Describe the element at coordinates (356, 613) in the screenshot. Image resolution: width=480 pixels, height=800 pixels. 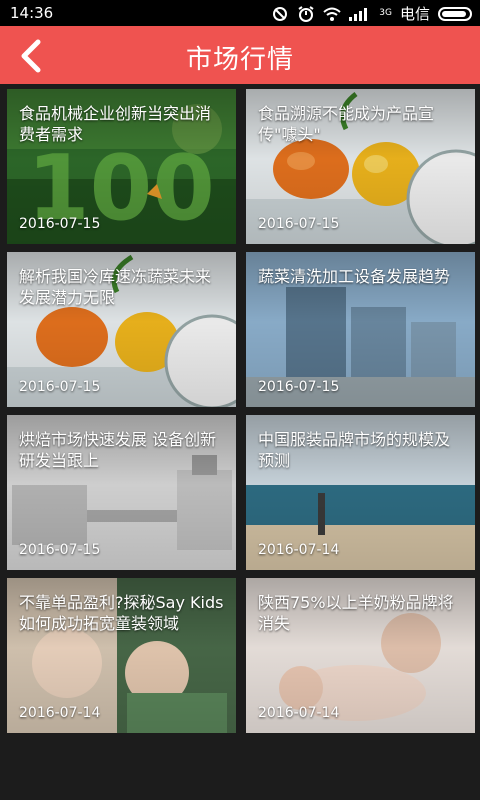
I see `article-title: 陕西75%以上羊奶粉品牌将消失` at that location.